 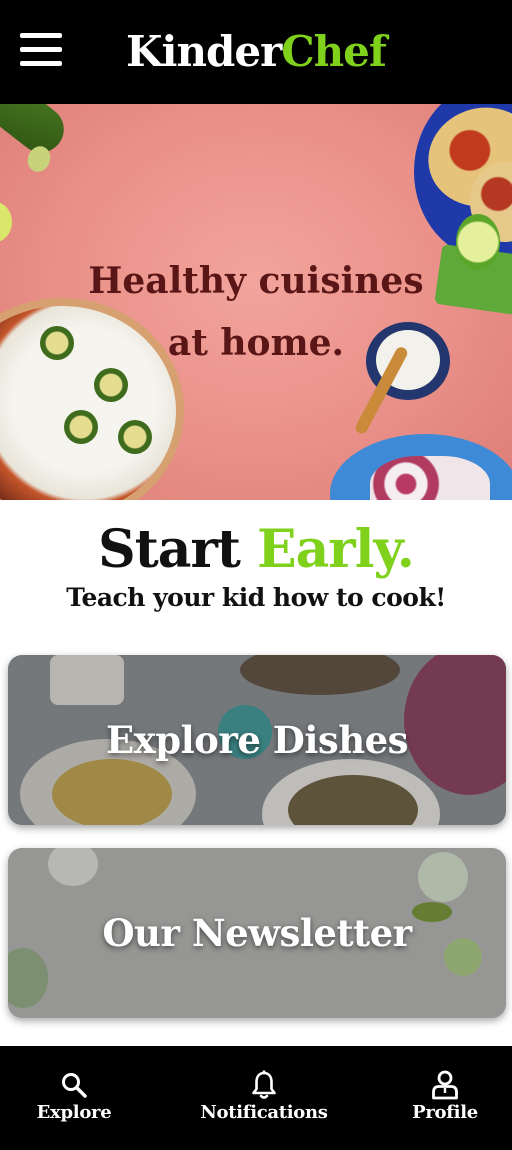 I want to click on nav-explore-label: Explore, so click(x=74, y=1112).